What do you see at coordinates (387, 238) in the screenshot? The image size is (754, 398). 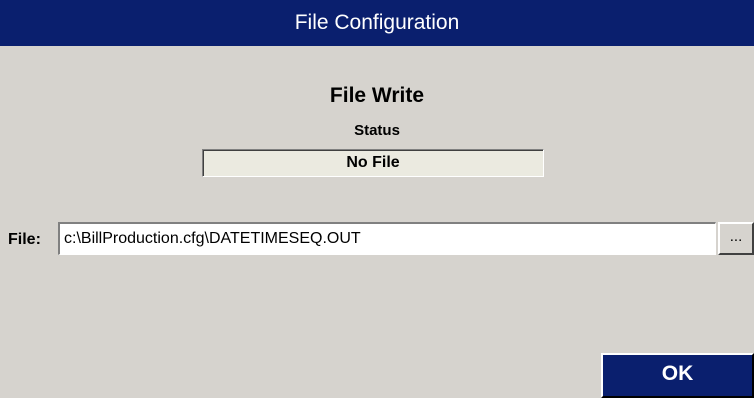 I see `file-path-input` at bounding box center [387, 238].